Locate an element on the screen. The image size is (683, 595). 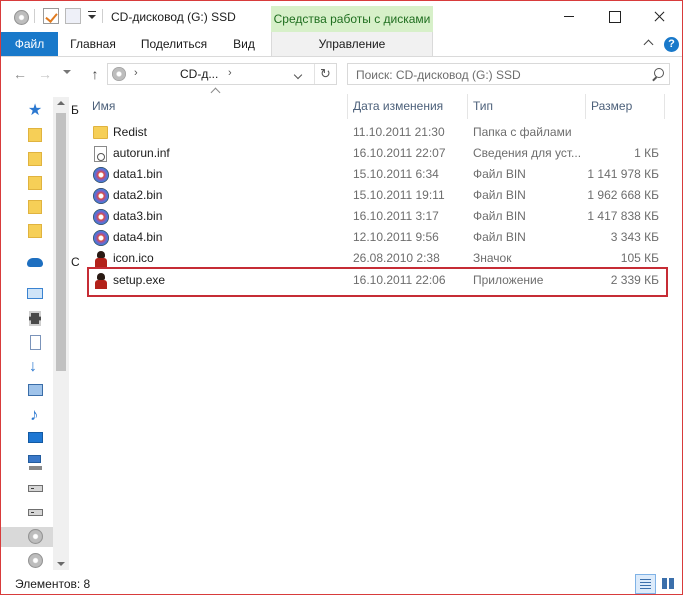
cd-disc-icon is located at coordinates (21, 17).